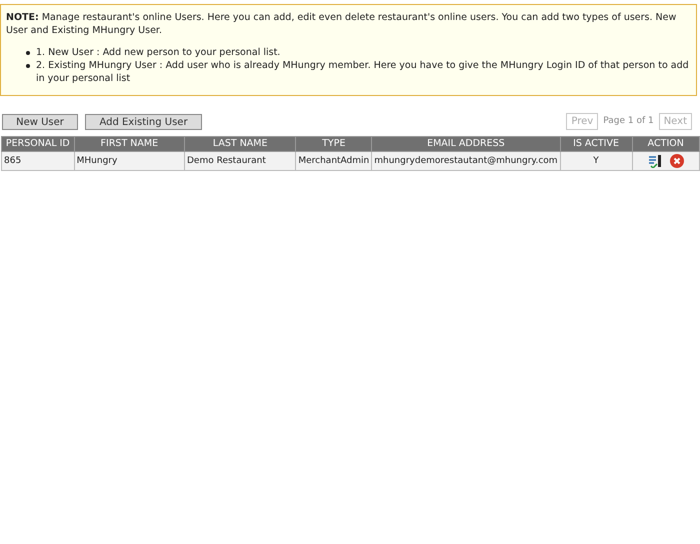 The width and height of the screenshot is (700, 544). What do you see at coordinates (677, 161) in the screenshot?
I see `delete-icon` at bounding box center [677, 161].